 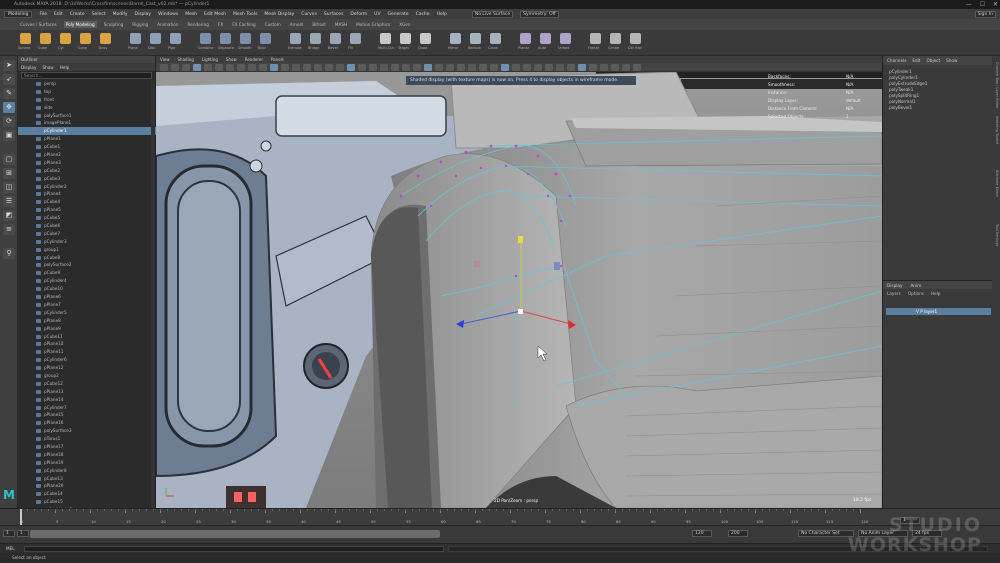 I want to click on outliner-menu-item: Show, so click(x=47, y=67).